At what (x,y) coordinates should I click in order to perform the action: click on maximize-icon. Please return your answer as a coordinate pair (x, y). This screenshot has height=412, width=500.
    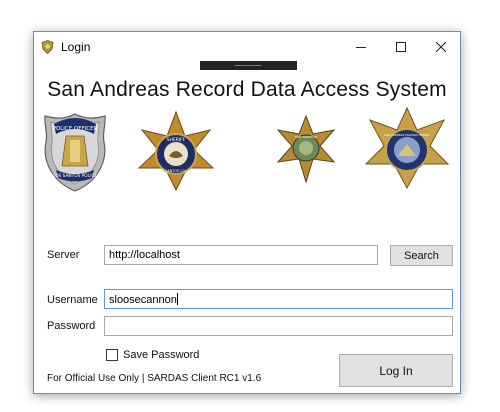
    Looking at the image, I should click on (401, 47).